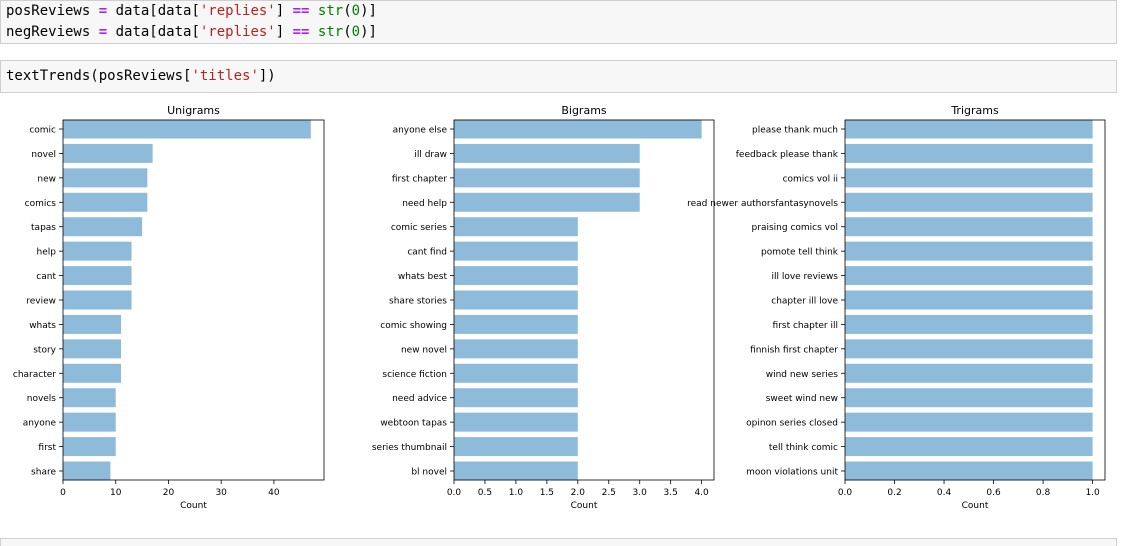 The height and width of the screenshot is (546, 1127). Describe the element at coordinates (43, 228) in the screenshot. I see `category-label: tapas` at that location.